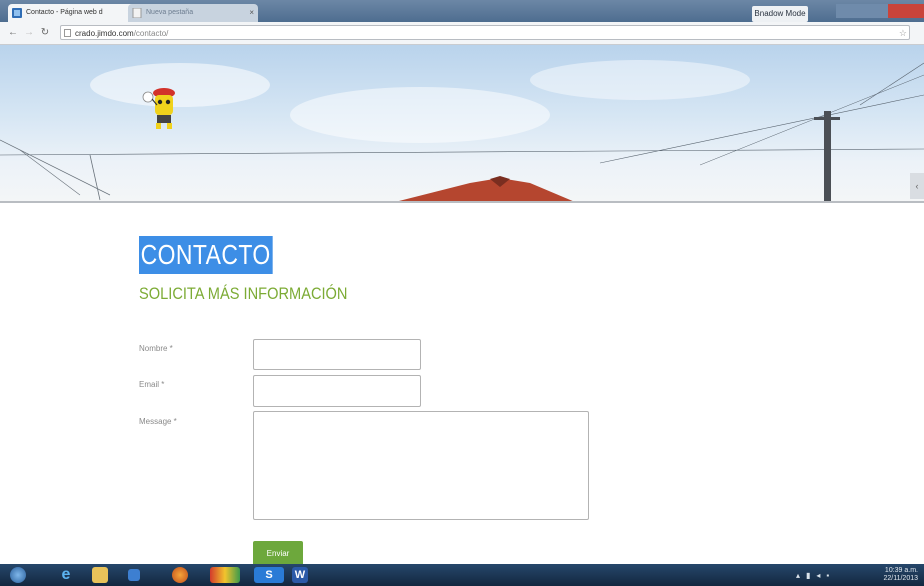 The height and width of the screenshot is (586, 924). Describe the element at coordinates (485, 32) in the screenshot. I see `address-bar: crado.jimdo.com/contacto/ ☆` at that location.